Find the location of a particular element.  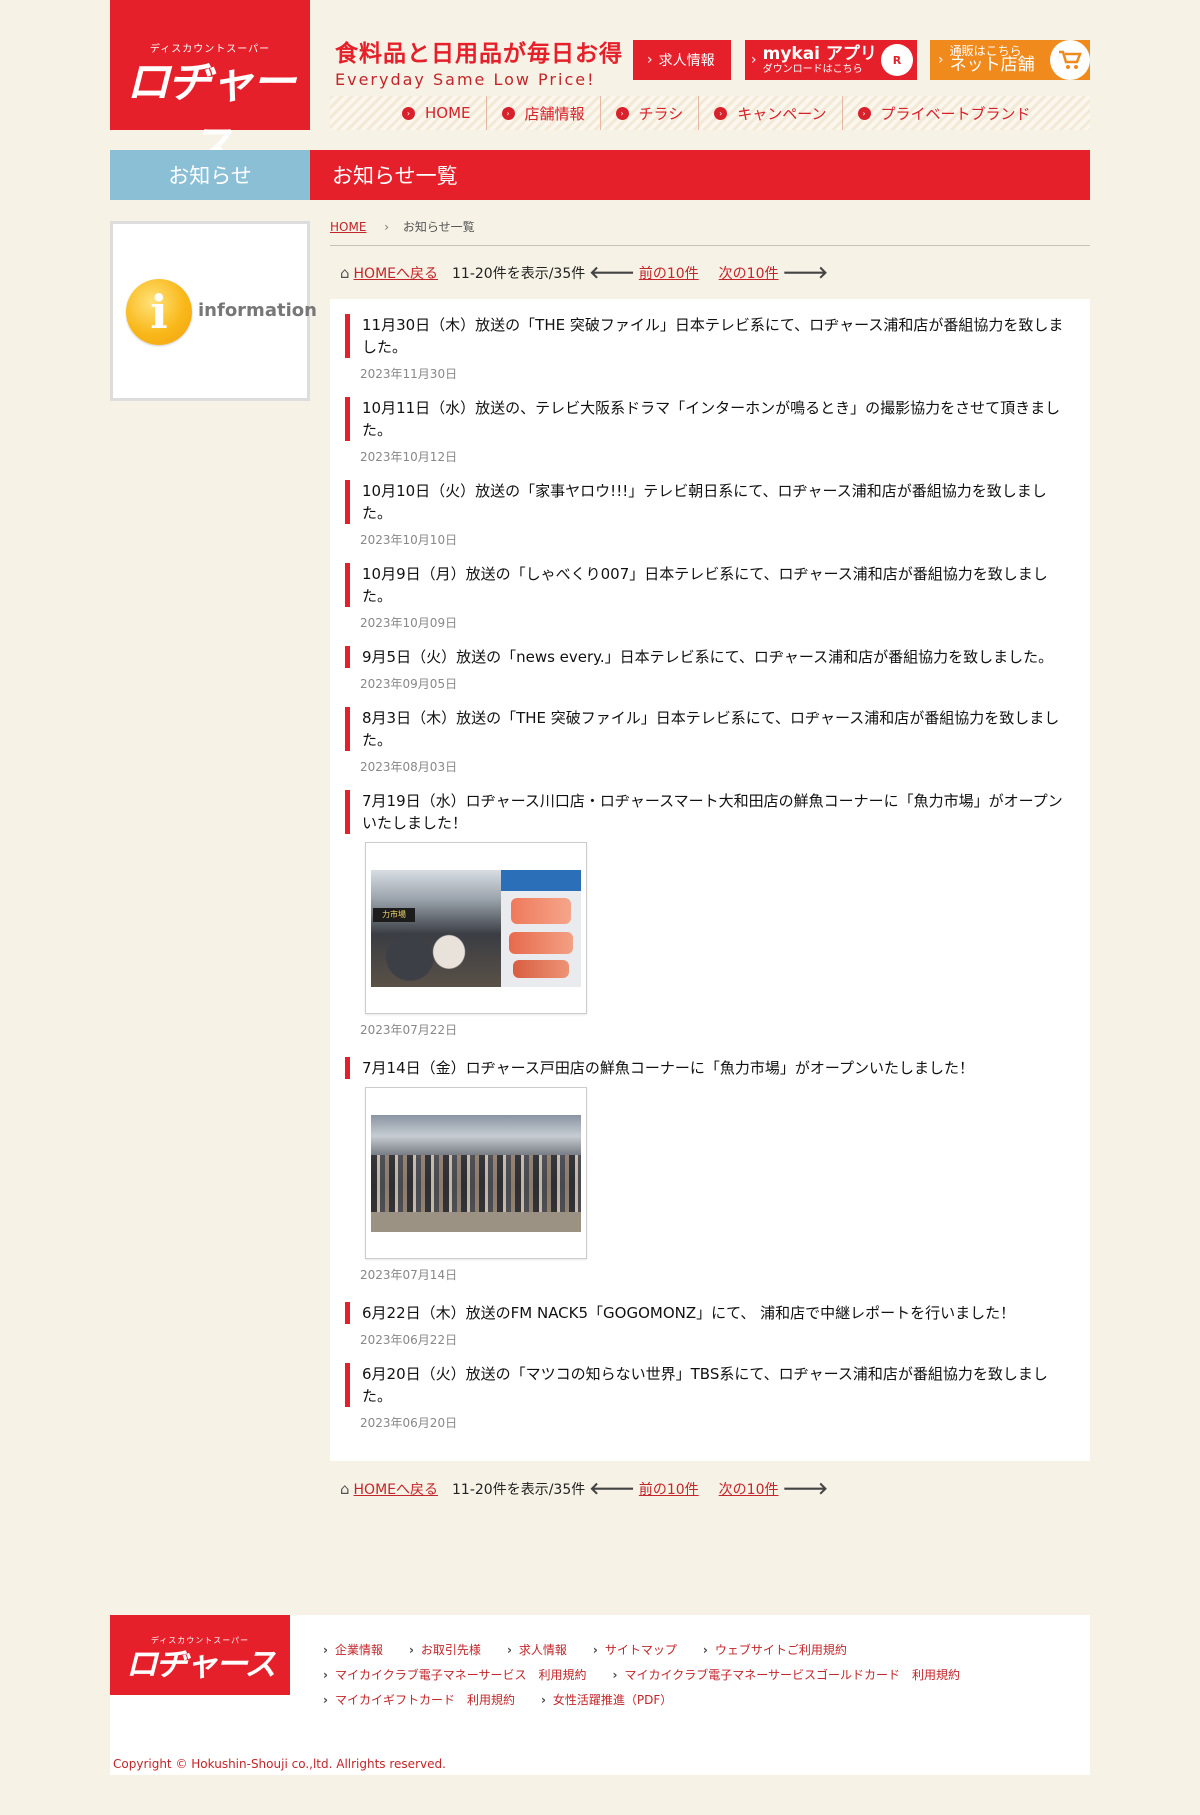

tagline-english: Everyday Same Low Price! is located at coordinates (465, 79).